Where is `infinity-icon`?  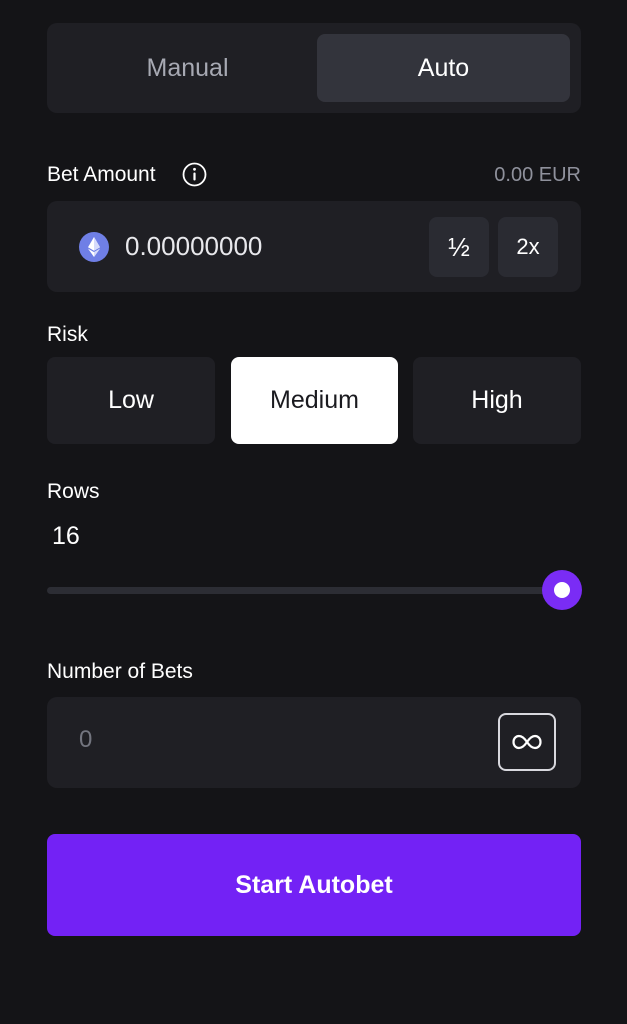 infinity-icon is located at coordinates (527, 742).